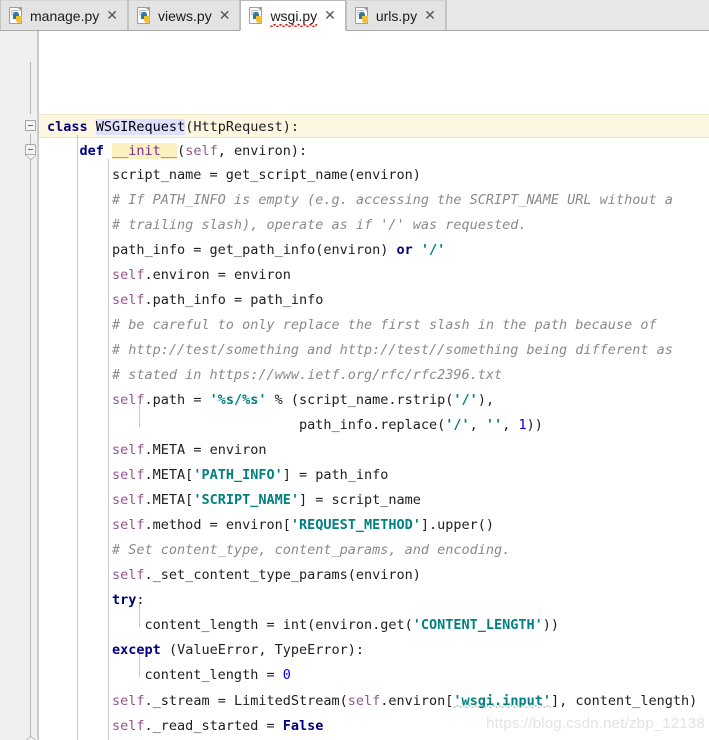 This screenshot has width=709, height=740. Describe the element at coordinates (193, 151) in the screenshot. I see `code-line: def __init__(self, environ):` at that location.